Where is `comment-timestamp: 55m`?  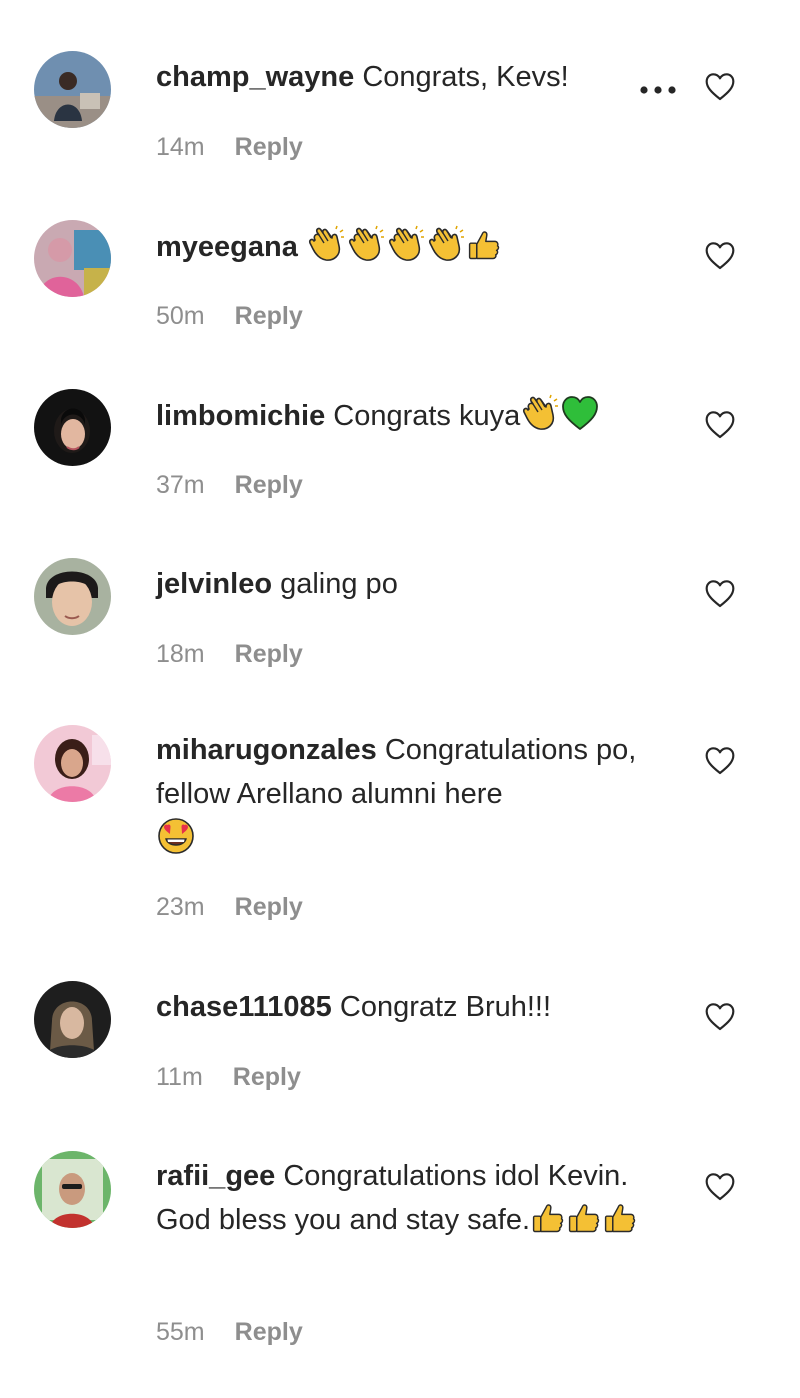 comment-timestamp: 55m is located at coordinates (180, 1332).